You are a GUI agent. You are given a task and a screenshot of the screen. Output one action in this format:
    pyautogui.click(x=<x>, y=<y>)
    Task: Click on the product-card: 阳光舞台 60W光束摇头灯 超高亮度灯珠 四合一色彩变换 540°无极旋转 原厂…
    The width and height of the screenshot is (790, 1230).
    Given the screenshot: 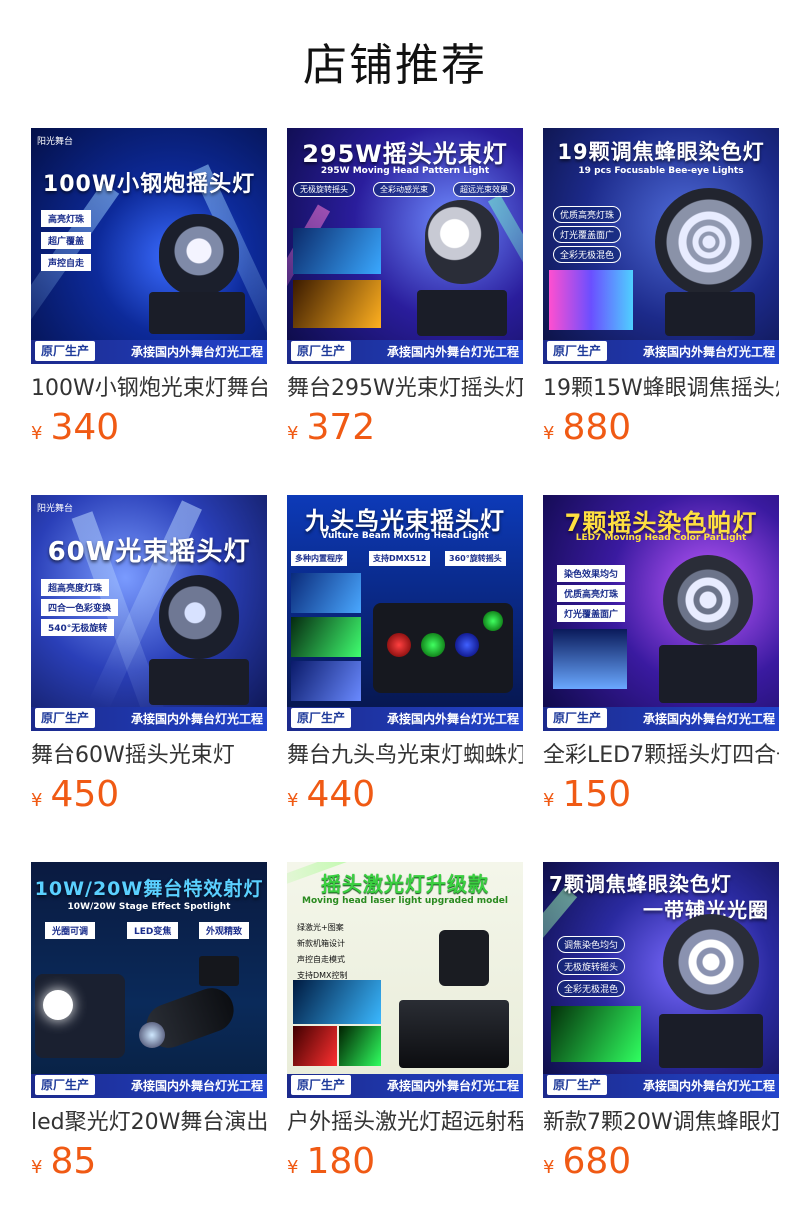 What is the action you would take?
    pyautogui.click(x=149, y=658)
    